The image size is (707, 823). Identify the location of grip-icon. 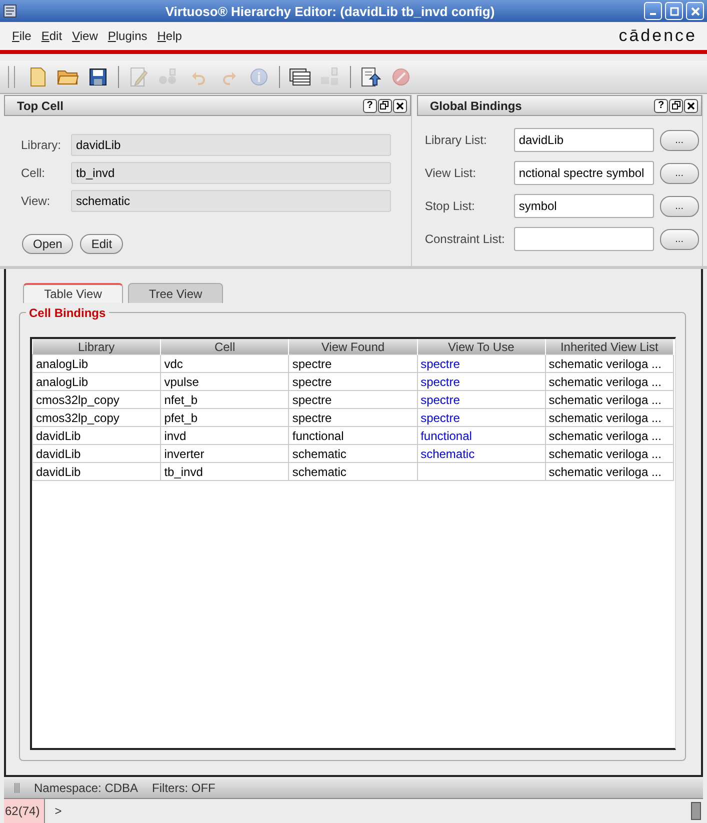
(17, 788).